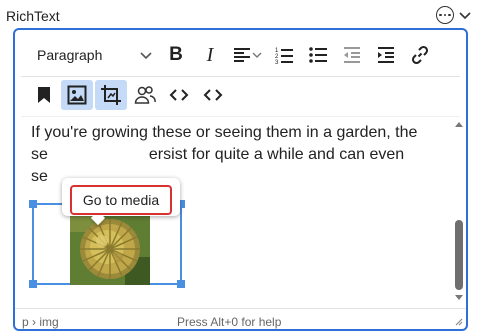 The width and height of the screenshot is (478, 336). I want to click on content-scrollbar, so click(459, 211).